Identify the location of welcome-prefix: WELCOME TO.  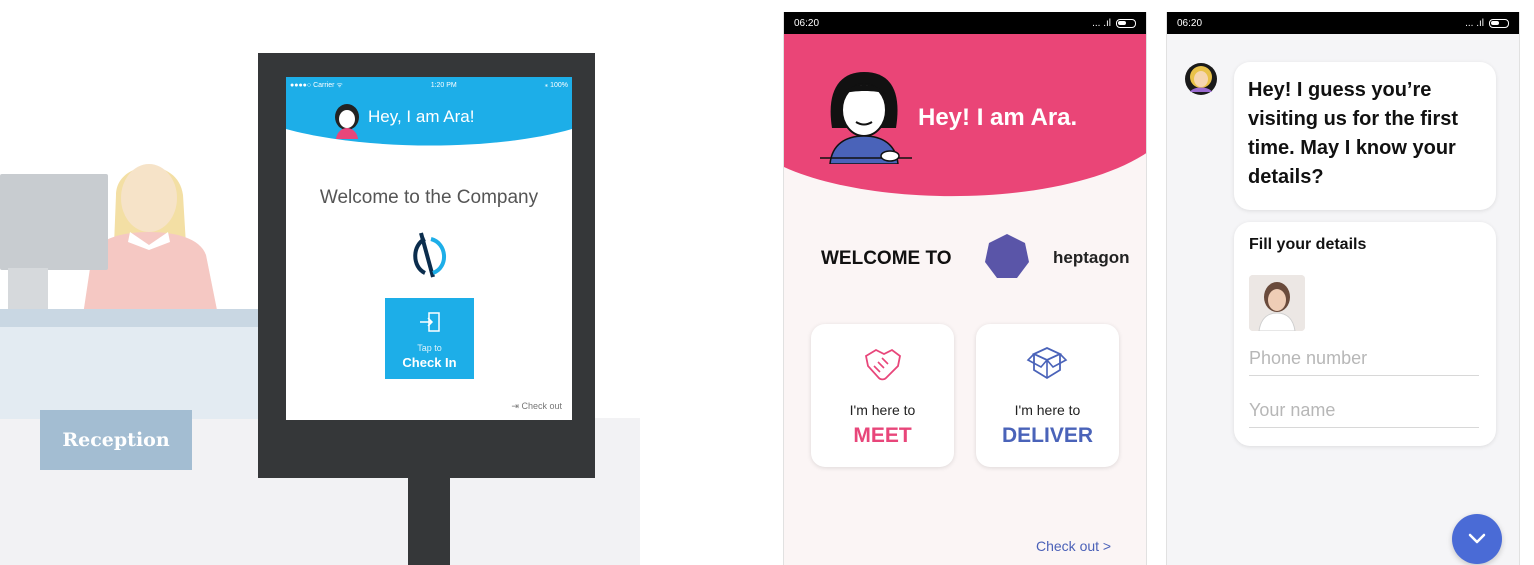
(886, 258).